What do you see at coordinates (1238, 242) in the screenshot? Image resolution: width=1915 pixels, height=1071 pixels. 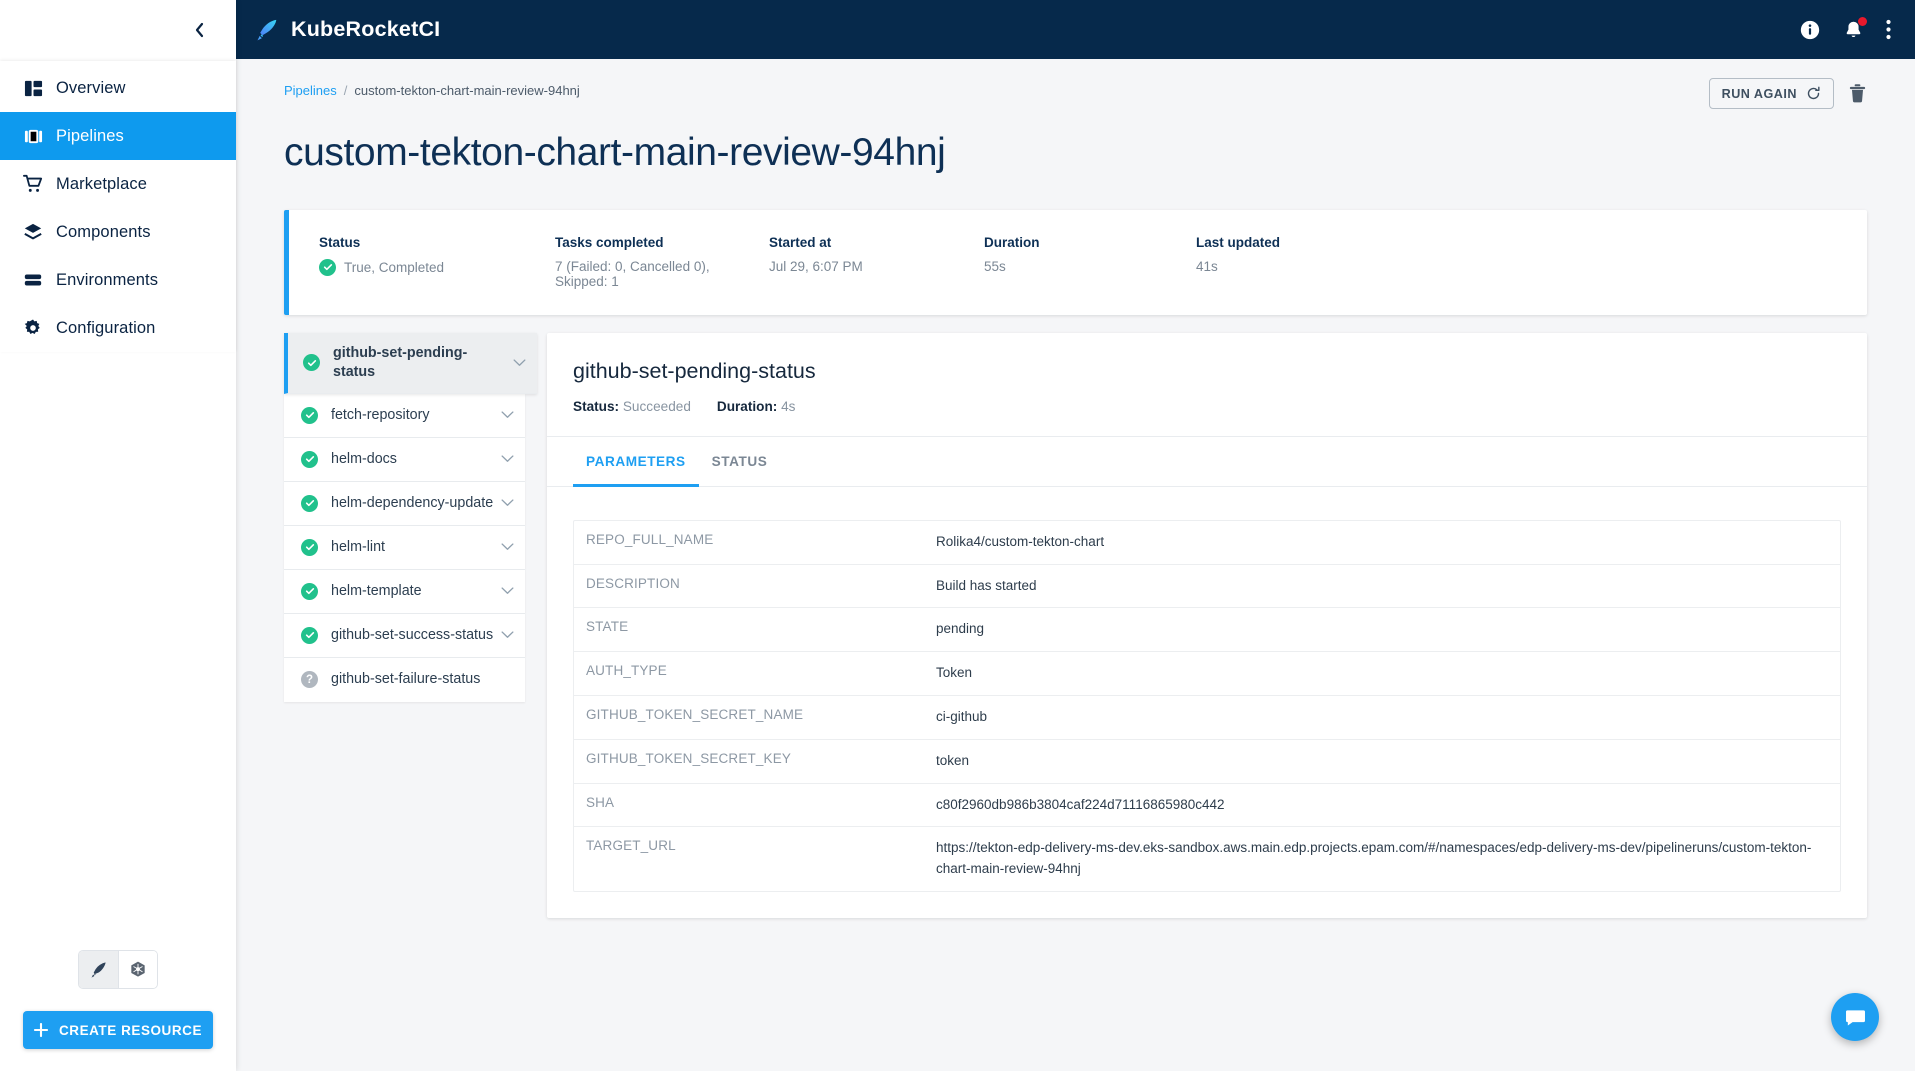 I see `stat-label: Last updated` at bounding box center [1238, 242].